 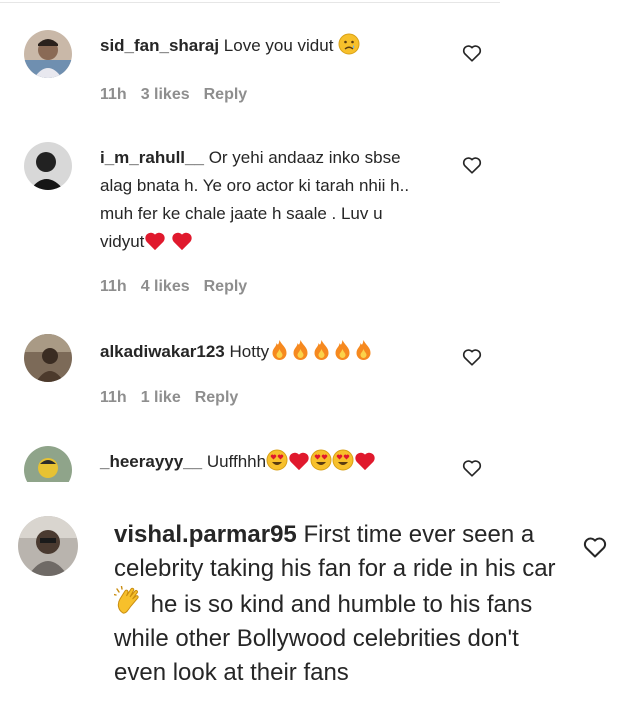 I want to click on comment-text: Hotty, so click(x=249, y=351).